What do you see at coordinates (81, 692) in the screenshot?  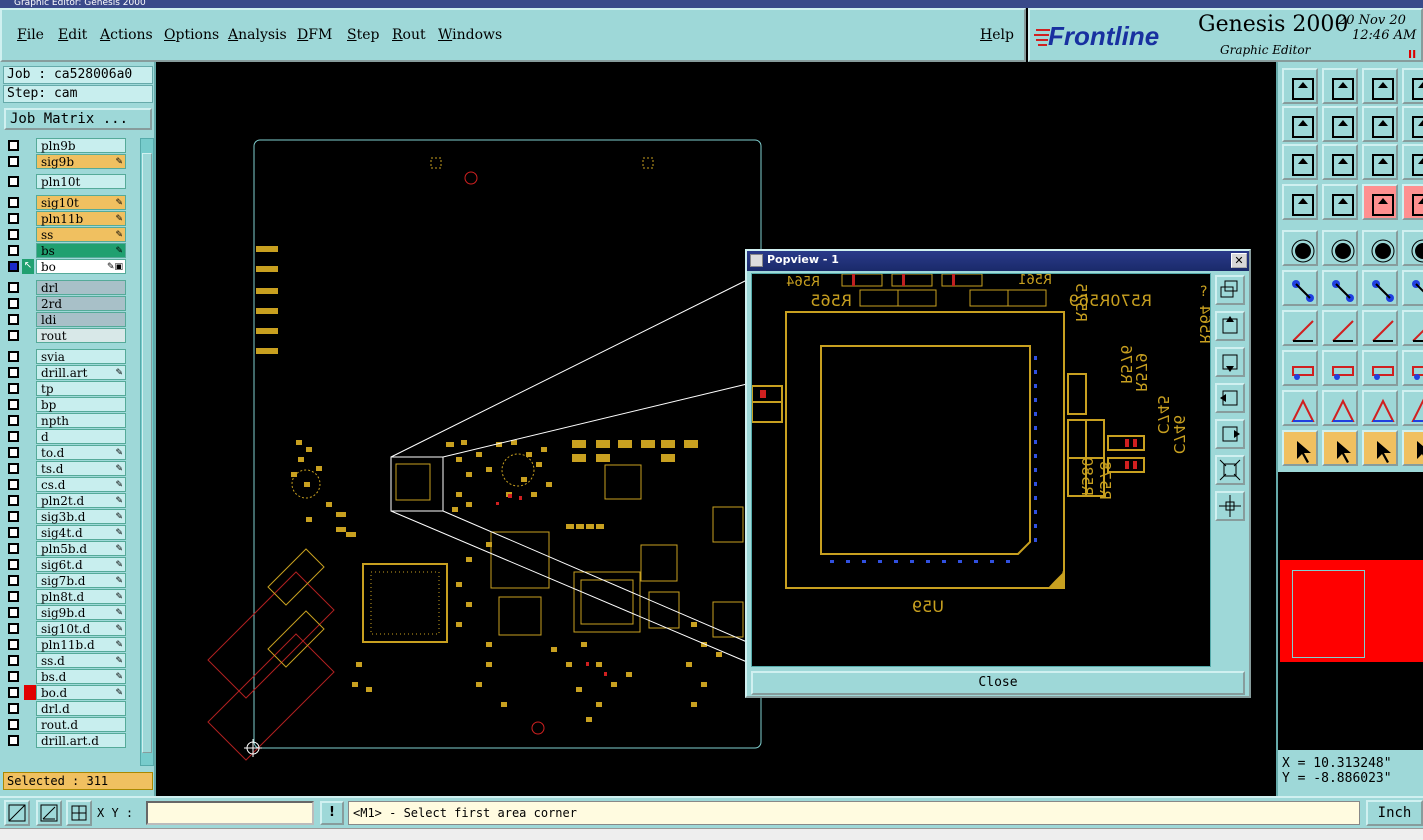 I see `layer-name: bo.d ✎` at bounding box center [81, 692].